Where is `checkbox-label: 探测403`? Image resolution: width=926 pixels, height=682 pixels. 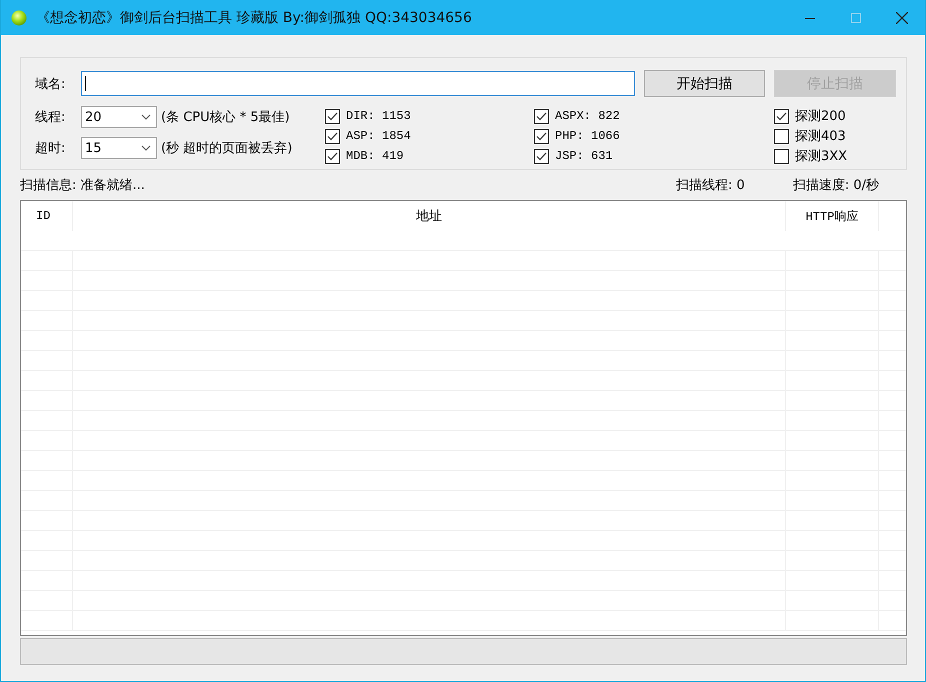 checkbox-label: 探测403 is located at coordinates (820, 136).